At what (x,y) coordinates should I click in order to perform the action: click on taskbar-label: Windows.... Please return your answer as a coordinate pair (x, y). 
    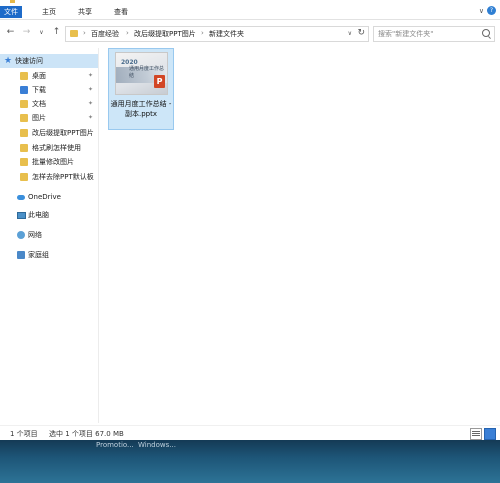
    Looking at the image, I should click on (157, 445).